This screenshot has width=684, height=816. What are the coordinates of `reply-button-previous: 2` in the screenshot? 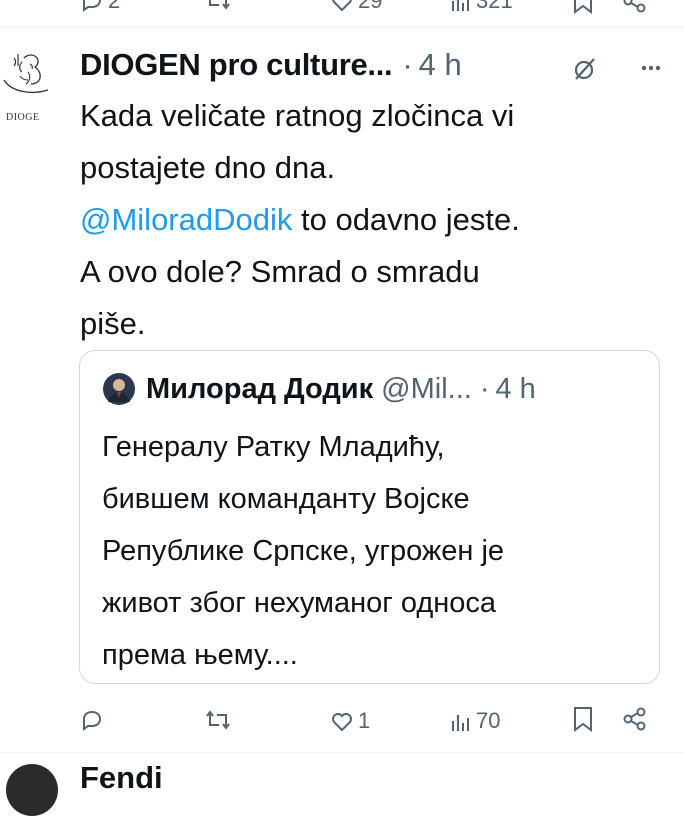 It's located at (100, 7).